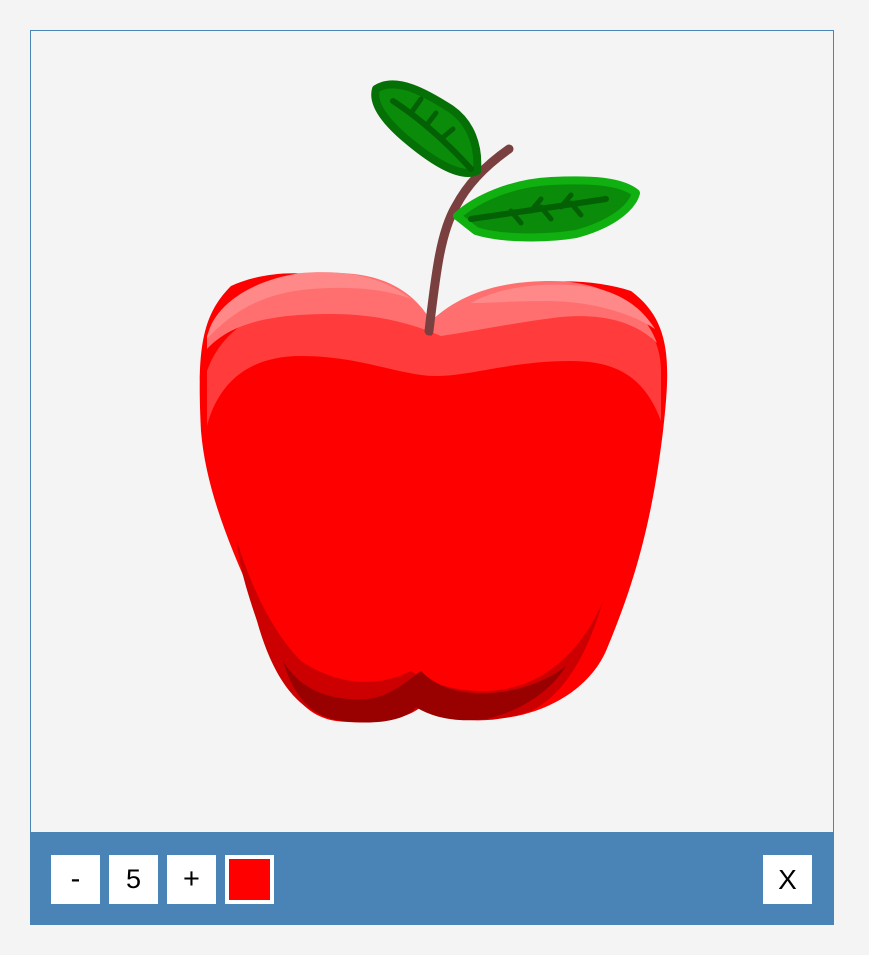  What do you see at coordinates (787, 879) in the screenshot?
I see `close-button: X` at bounding box center [787, 879].